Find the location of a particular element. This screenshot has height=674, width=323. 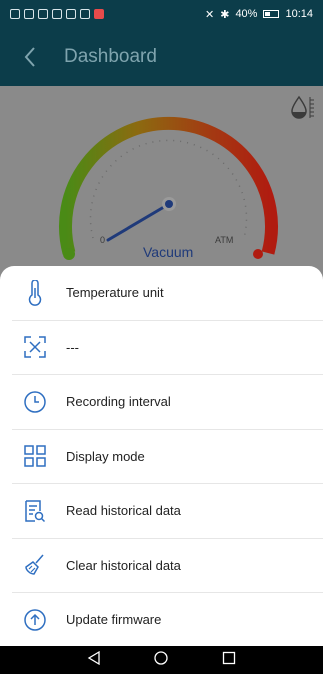

menu-item-label: Clear historical data is located at coordinates (123, 565).